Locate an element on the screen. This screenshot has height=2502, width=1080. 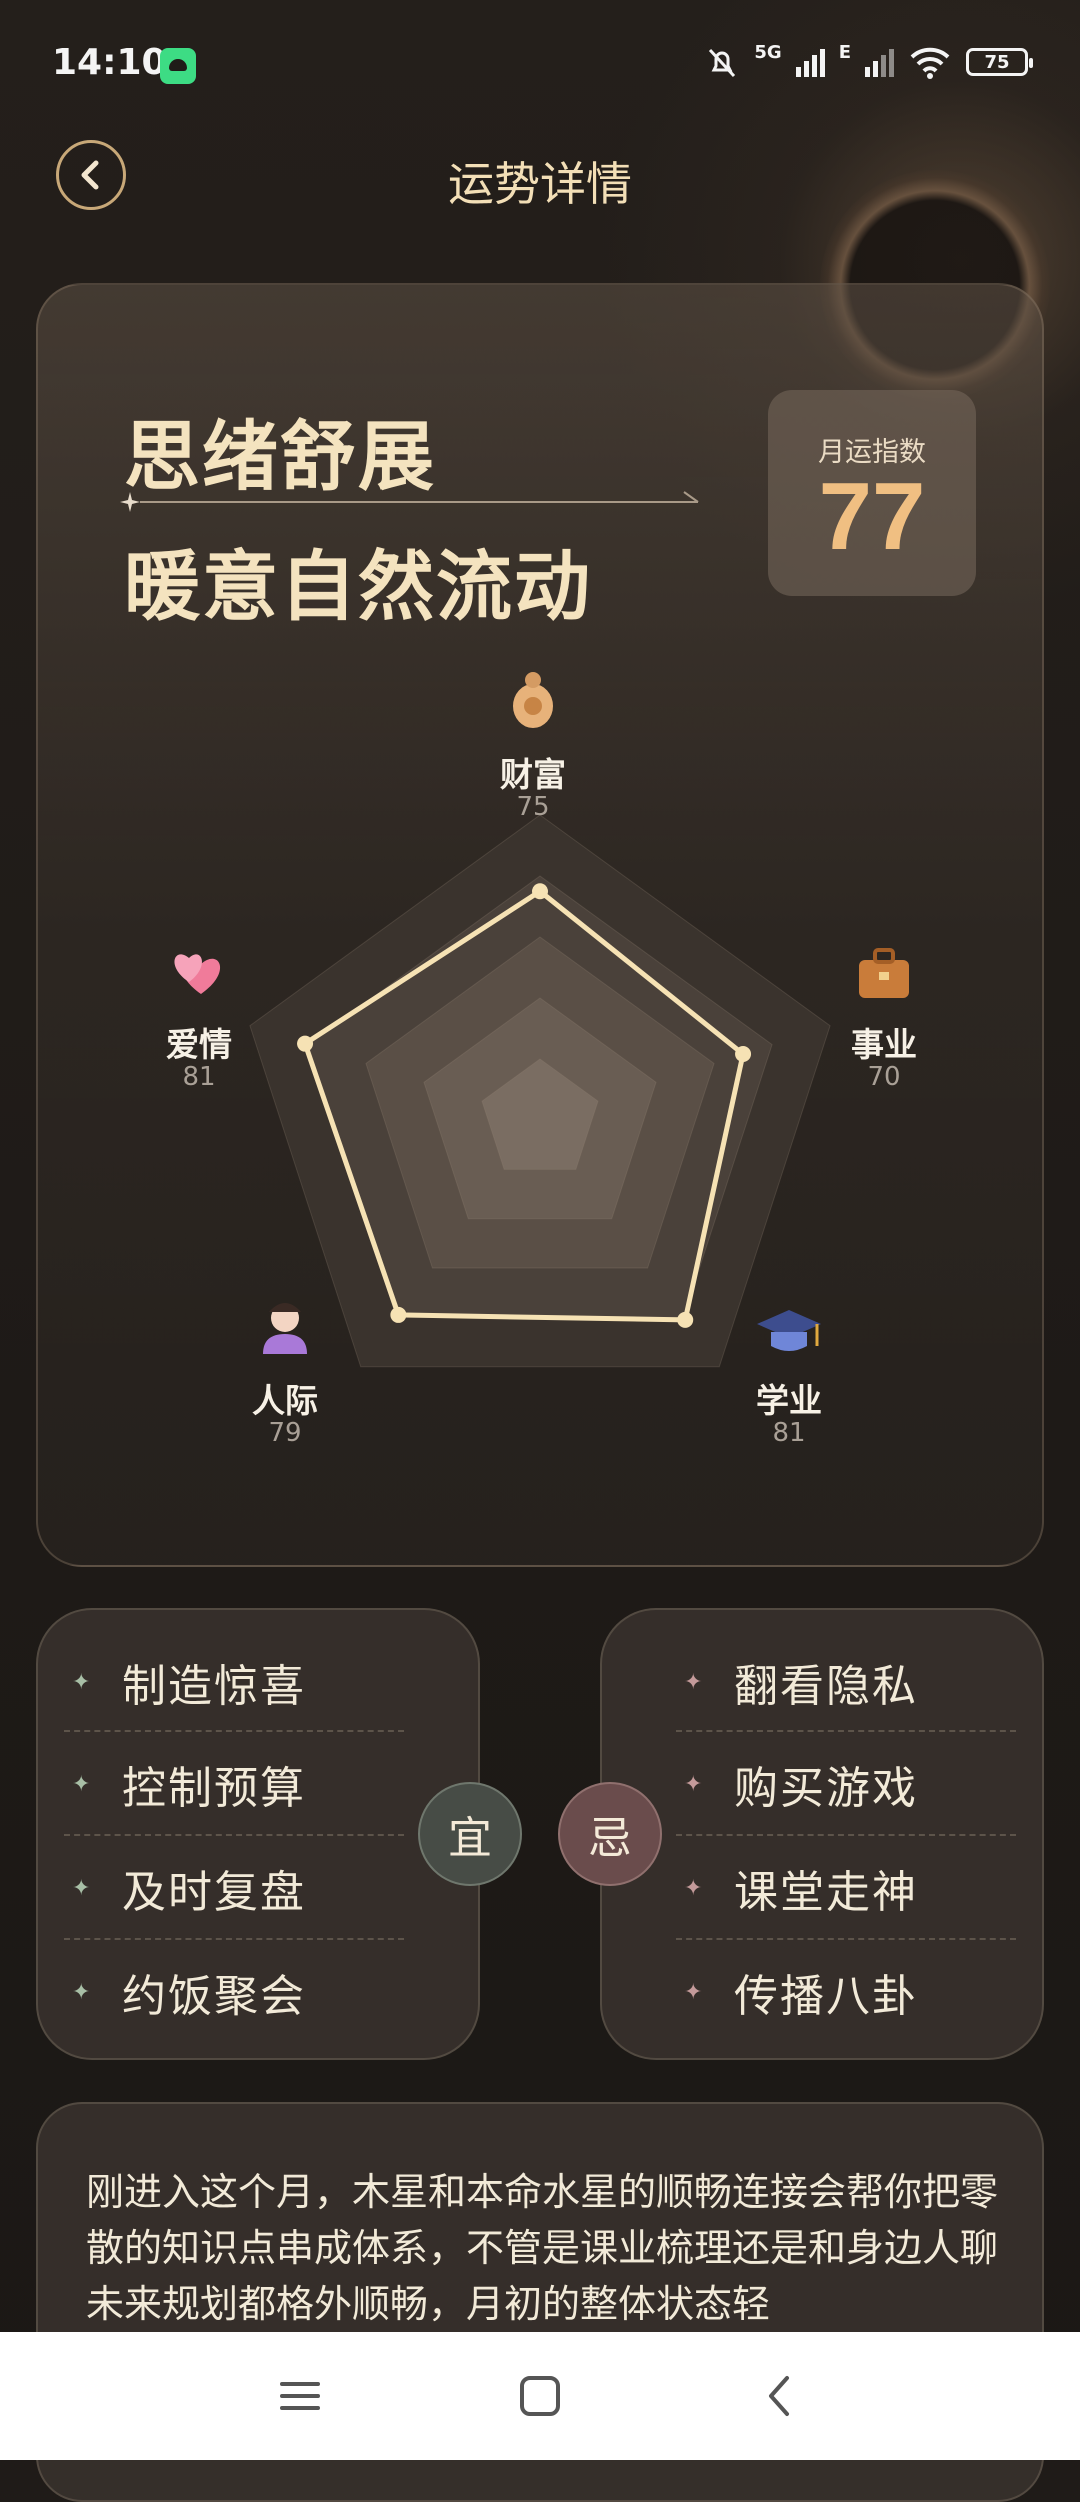
home-nav-button is located at coordinates (540, 2396).